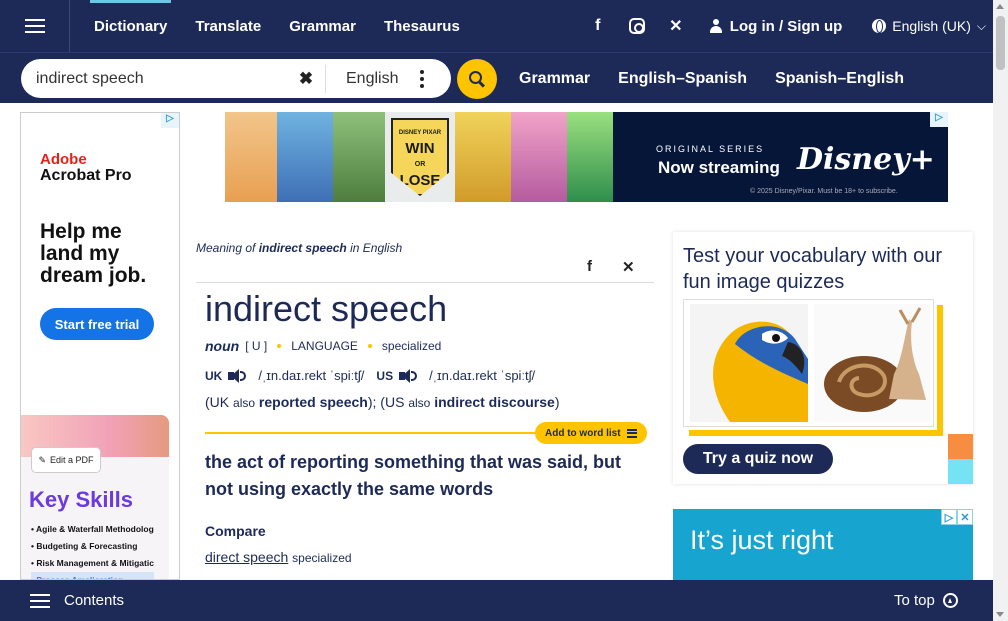  What do you see at coordinates (420, 133) in the screenshot?
I see `pixar-label: DISNEY PIXAR` at bounding box center [420, 133].